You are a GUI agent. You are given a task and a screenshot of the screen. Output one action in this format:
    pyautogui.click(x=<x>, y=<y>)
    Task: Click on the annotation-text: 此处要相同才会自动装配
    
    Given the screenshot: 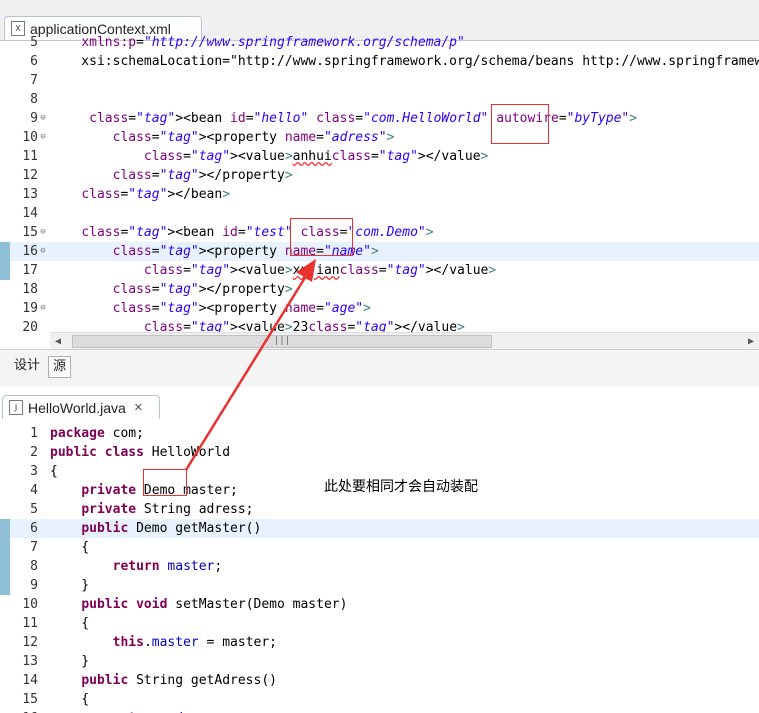 What is the action you would take?
    pyautogui.click(x=401, y=487)
    